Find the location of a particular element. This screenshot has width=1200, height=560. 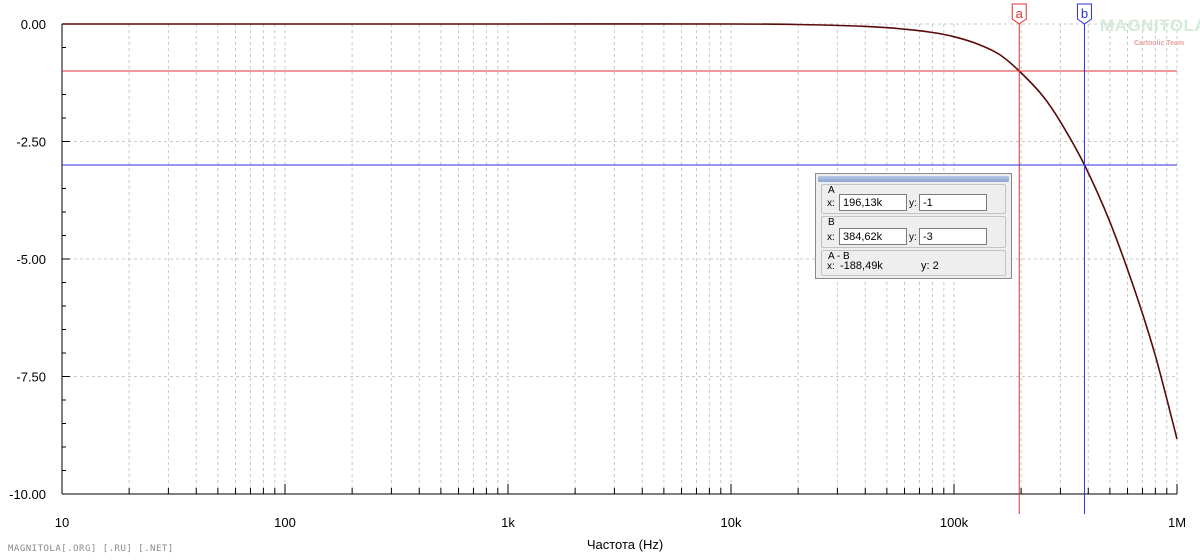

y-tick-label: -2.50 is located at coordinates (31, 142).